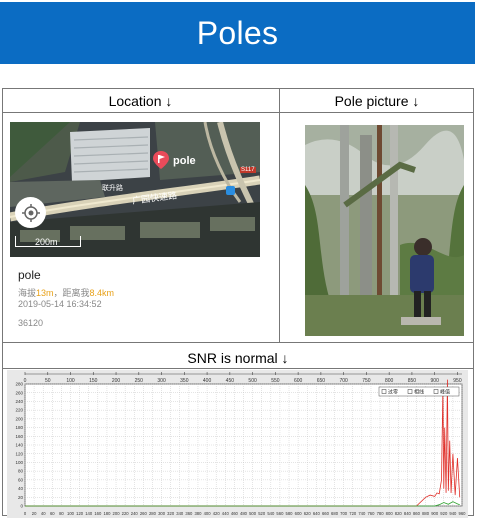  I want to click on top-tick-label: 950, so click(457, 381).